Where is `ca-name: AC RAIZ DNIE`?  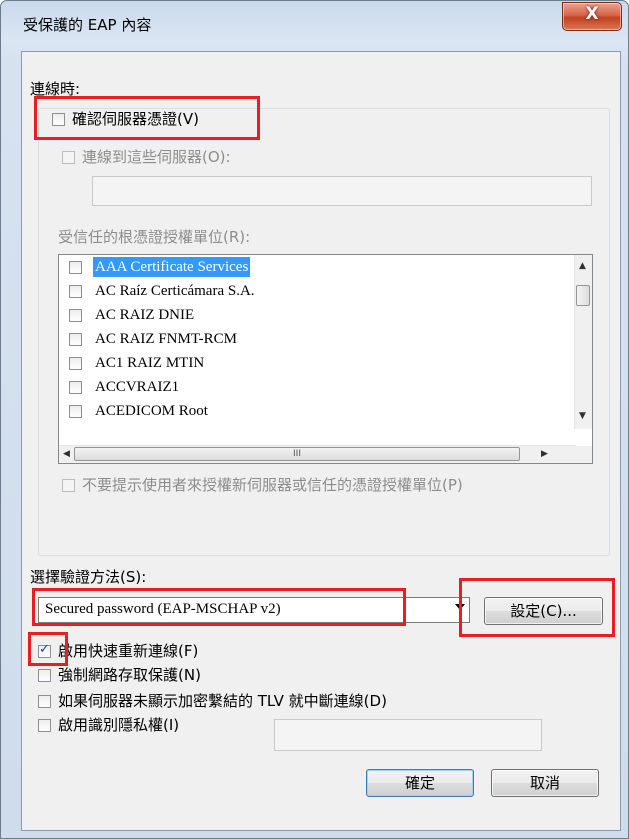 ca-name: AC RAIZ DNIE is located at coordinates (145, 315).